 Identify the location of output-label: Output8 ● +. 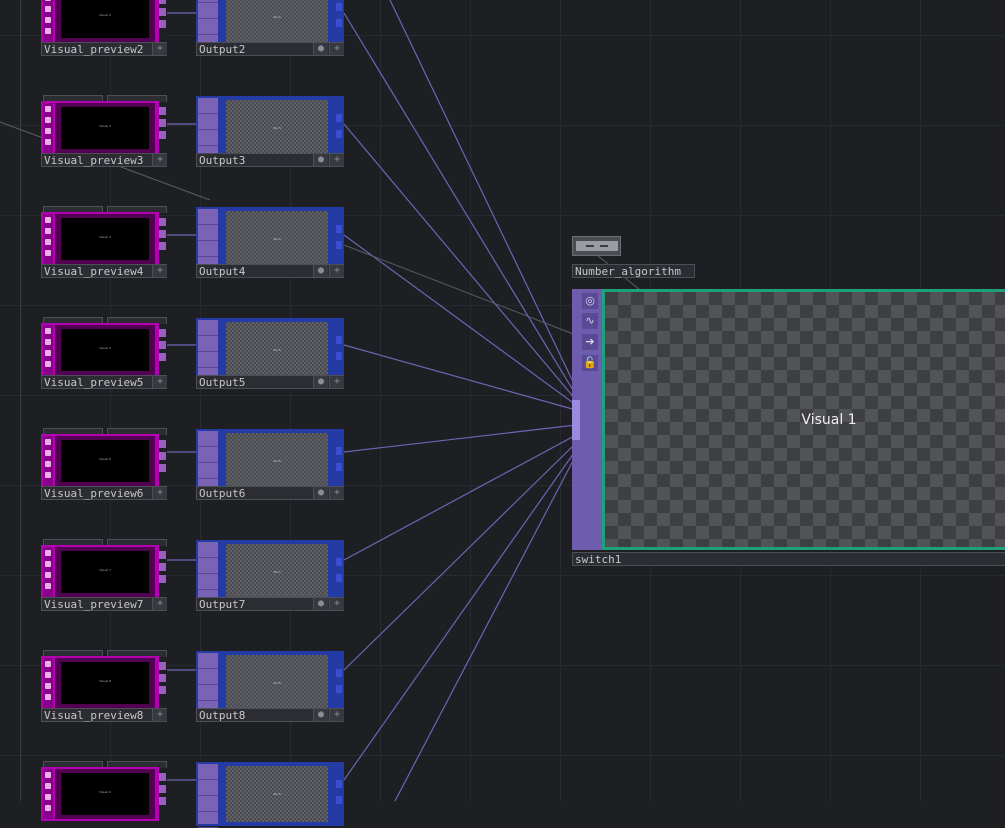
(270, 715).